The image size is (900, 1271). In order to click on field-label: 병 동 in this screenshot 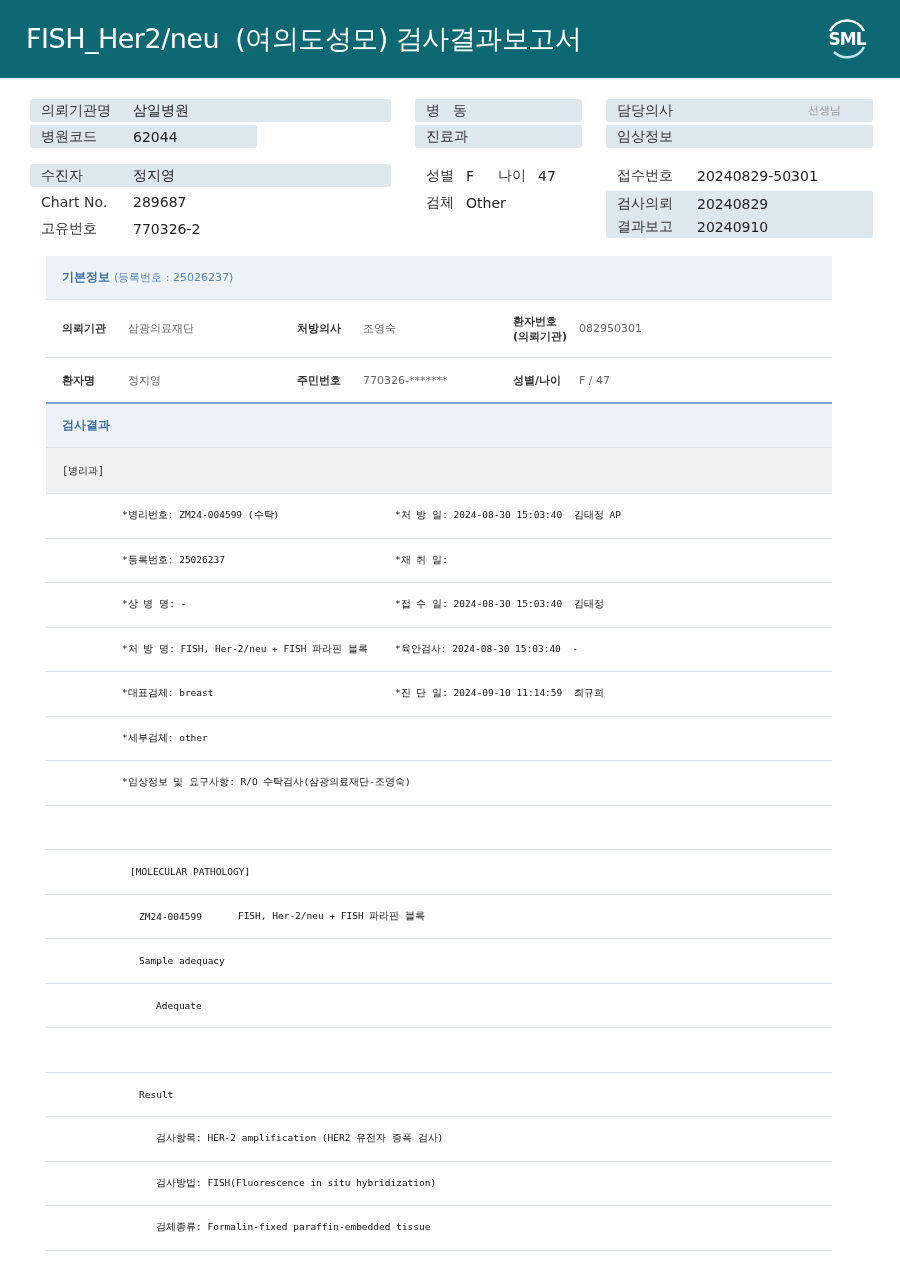, I will do `click(447, 110)`.